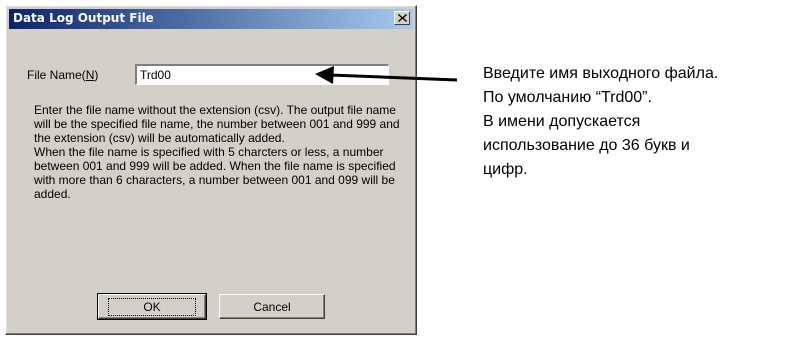 This screenshot has height=339, width=796. Describe the element at coordinates (567, 97) in the screenshot. I see `annotation-line: По умолчанию “Trd00”.` at that location.